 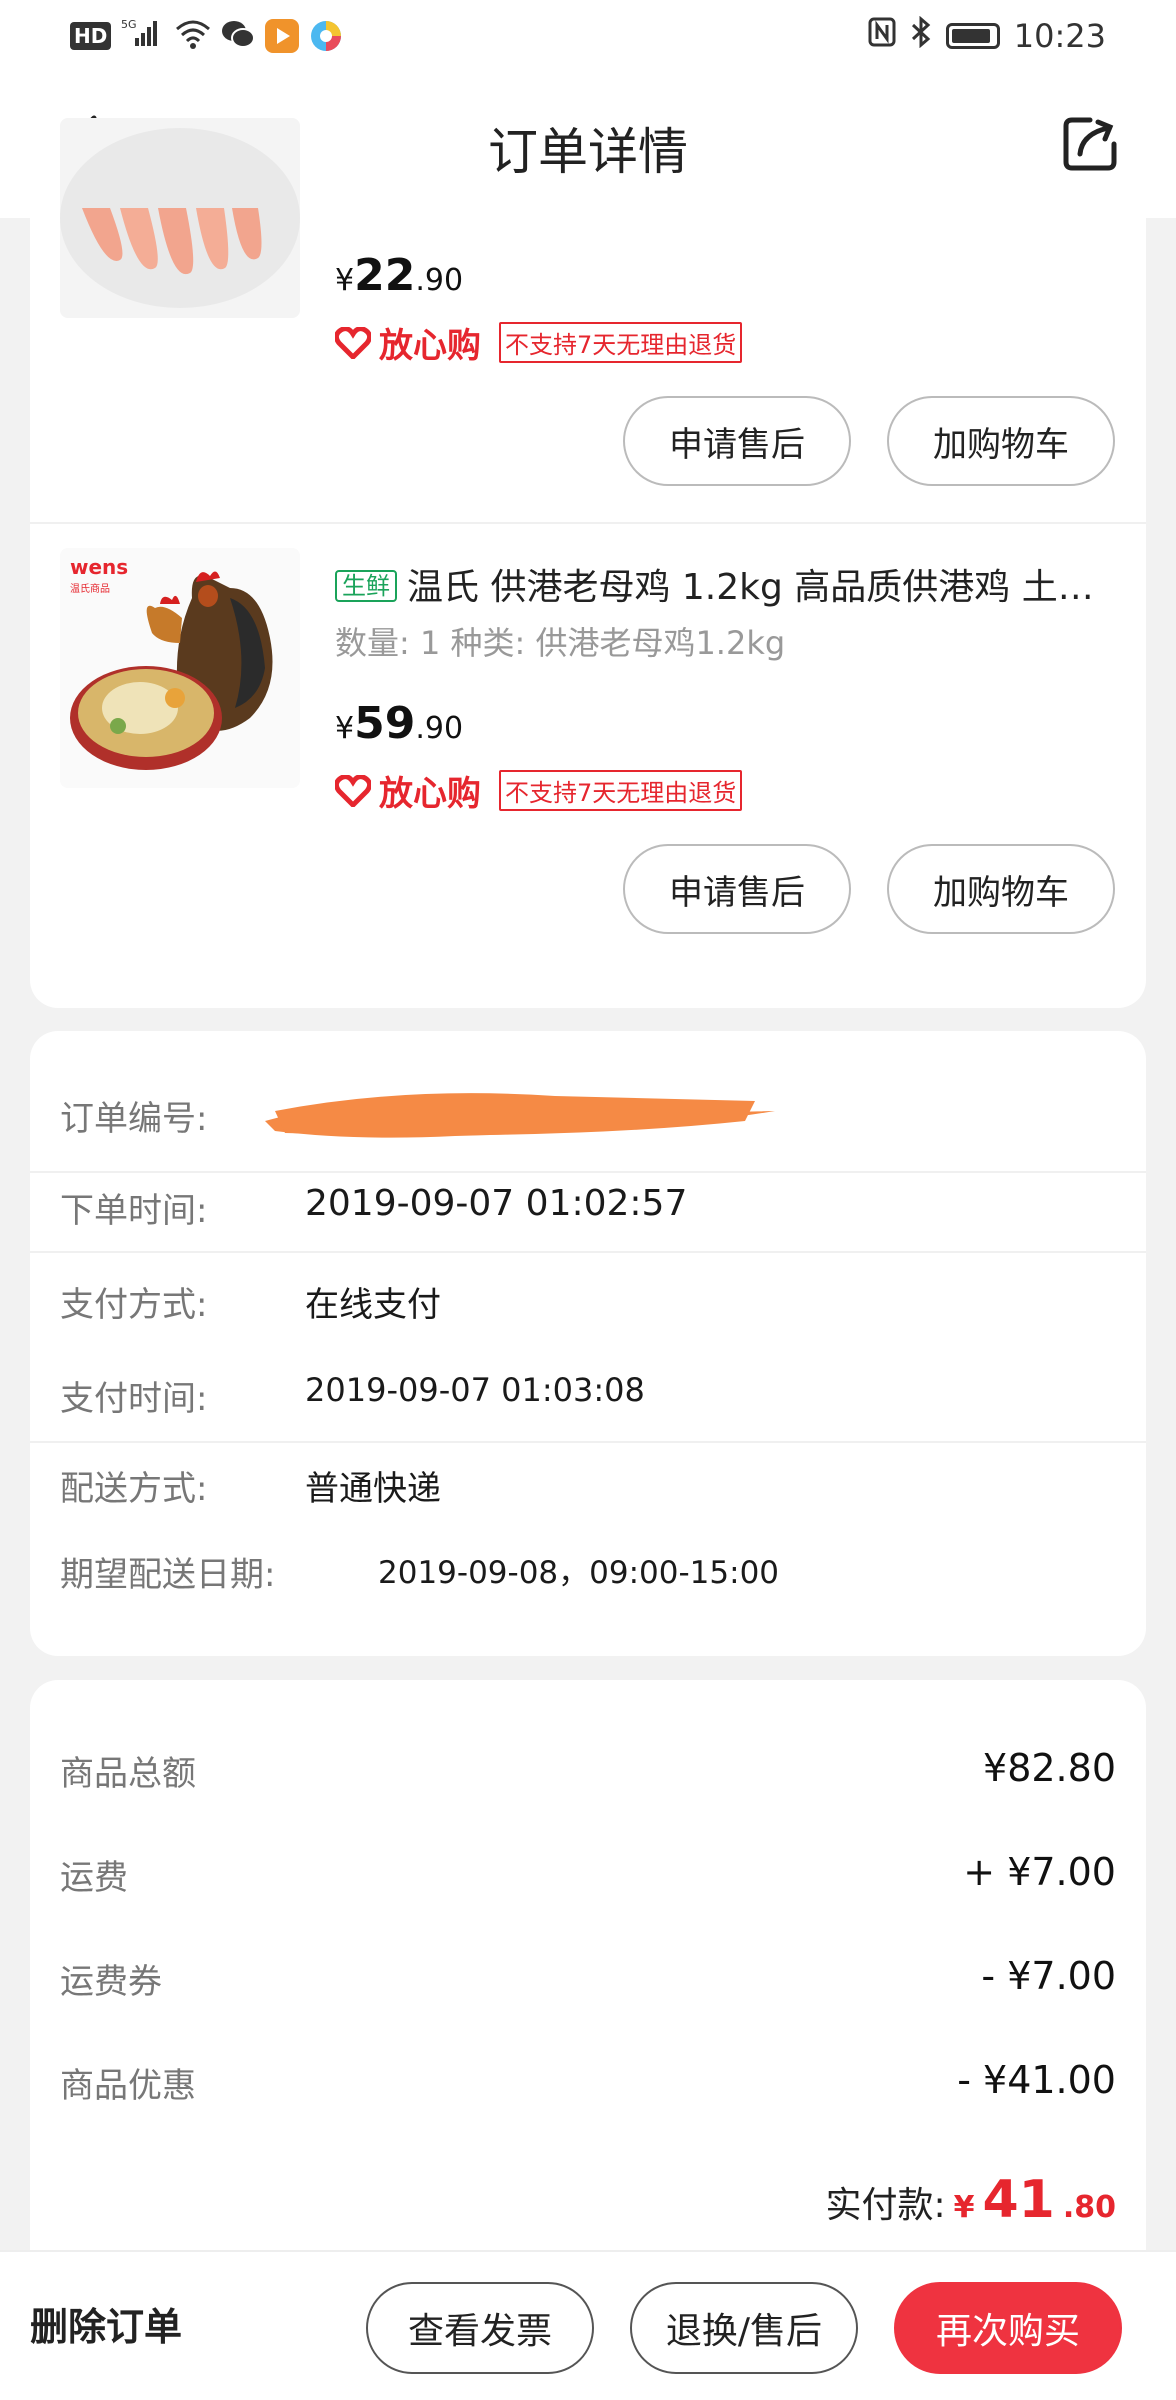 I want to click on order-time-value: 2019-09-07 01:02:57, so click(x=496, y=1203).